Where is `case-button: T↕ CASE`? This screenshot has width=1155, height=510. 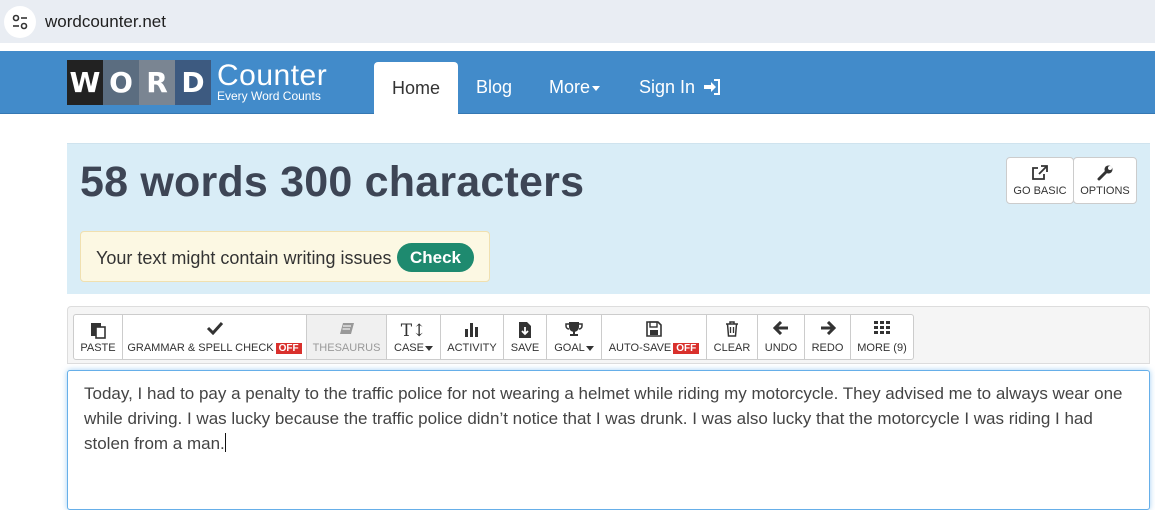
case-button: T↕ CASE is located at coordinates (413, 337).